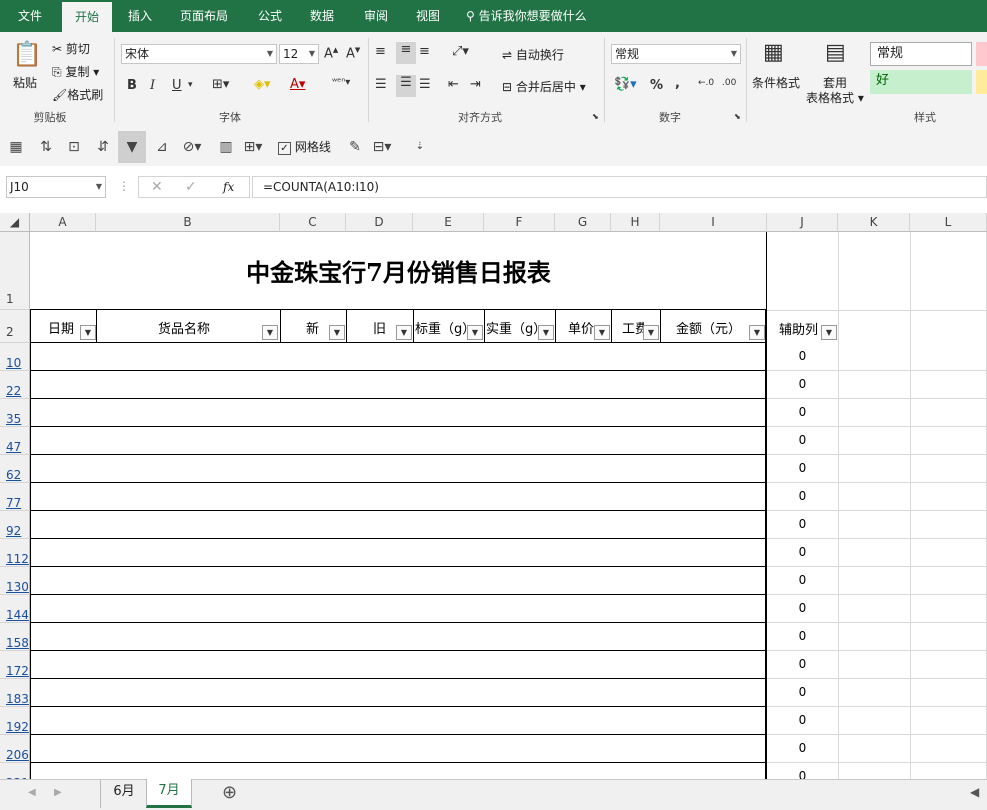  What do you see at coordinates (379, 327) in the screenshot?
I see `header-old: 旧` at bounding box center [379, 327].